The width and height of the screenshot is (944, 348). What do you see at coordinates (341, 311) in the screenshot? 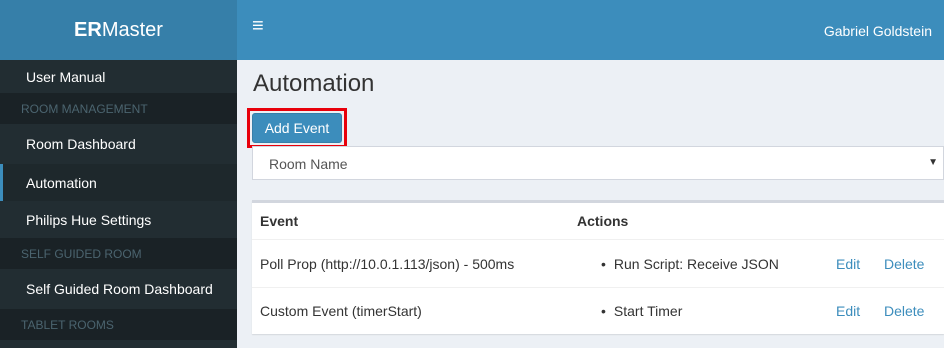
I see `event-name: Custom Event (timerStart)` at bounding box center [341, 311].